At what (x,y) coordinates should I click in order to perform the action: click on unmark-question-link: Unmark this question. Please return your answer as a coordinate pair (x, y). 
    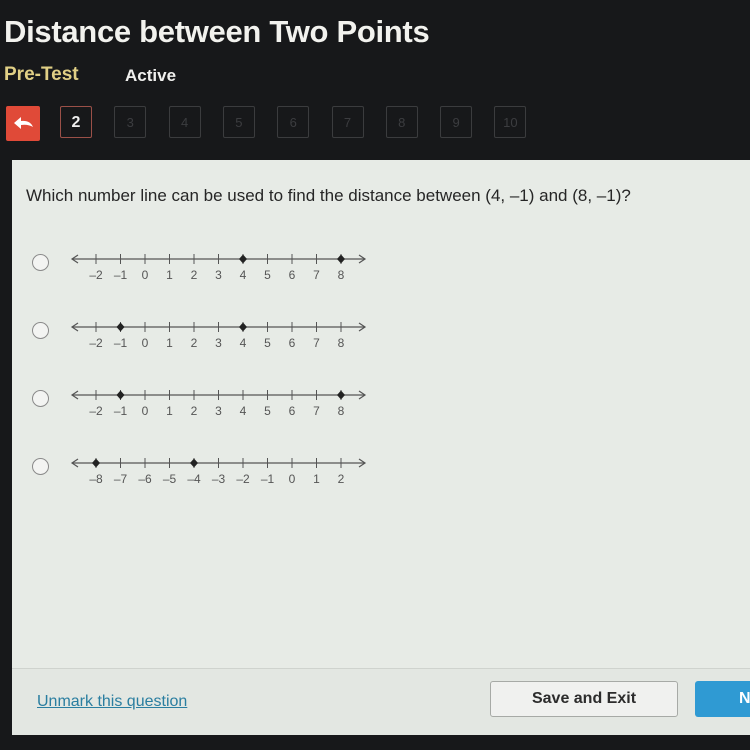
    Looking at the image, I should click on (112, 702).